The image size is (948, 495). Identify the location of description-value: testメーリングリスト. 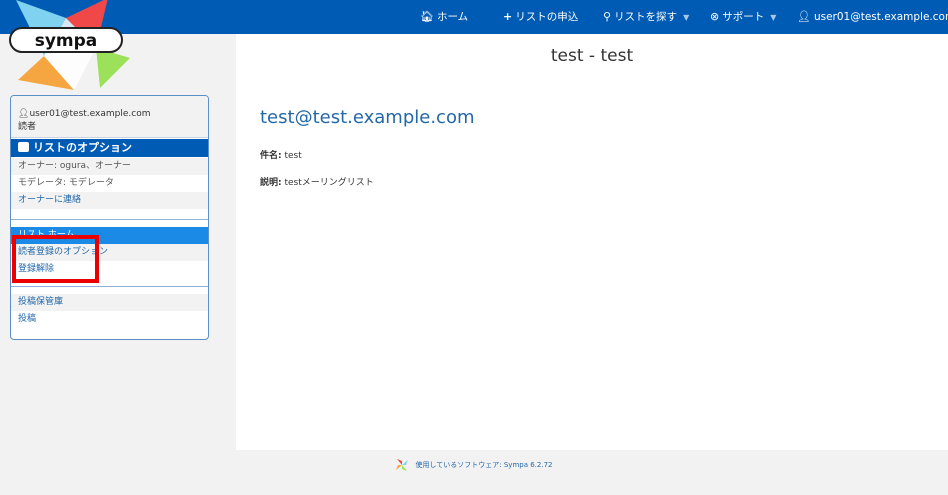
(329, 183).